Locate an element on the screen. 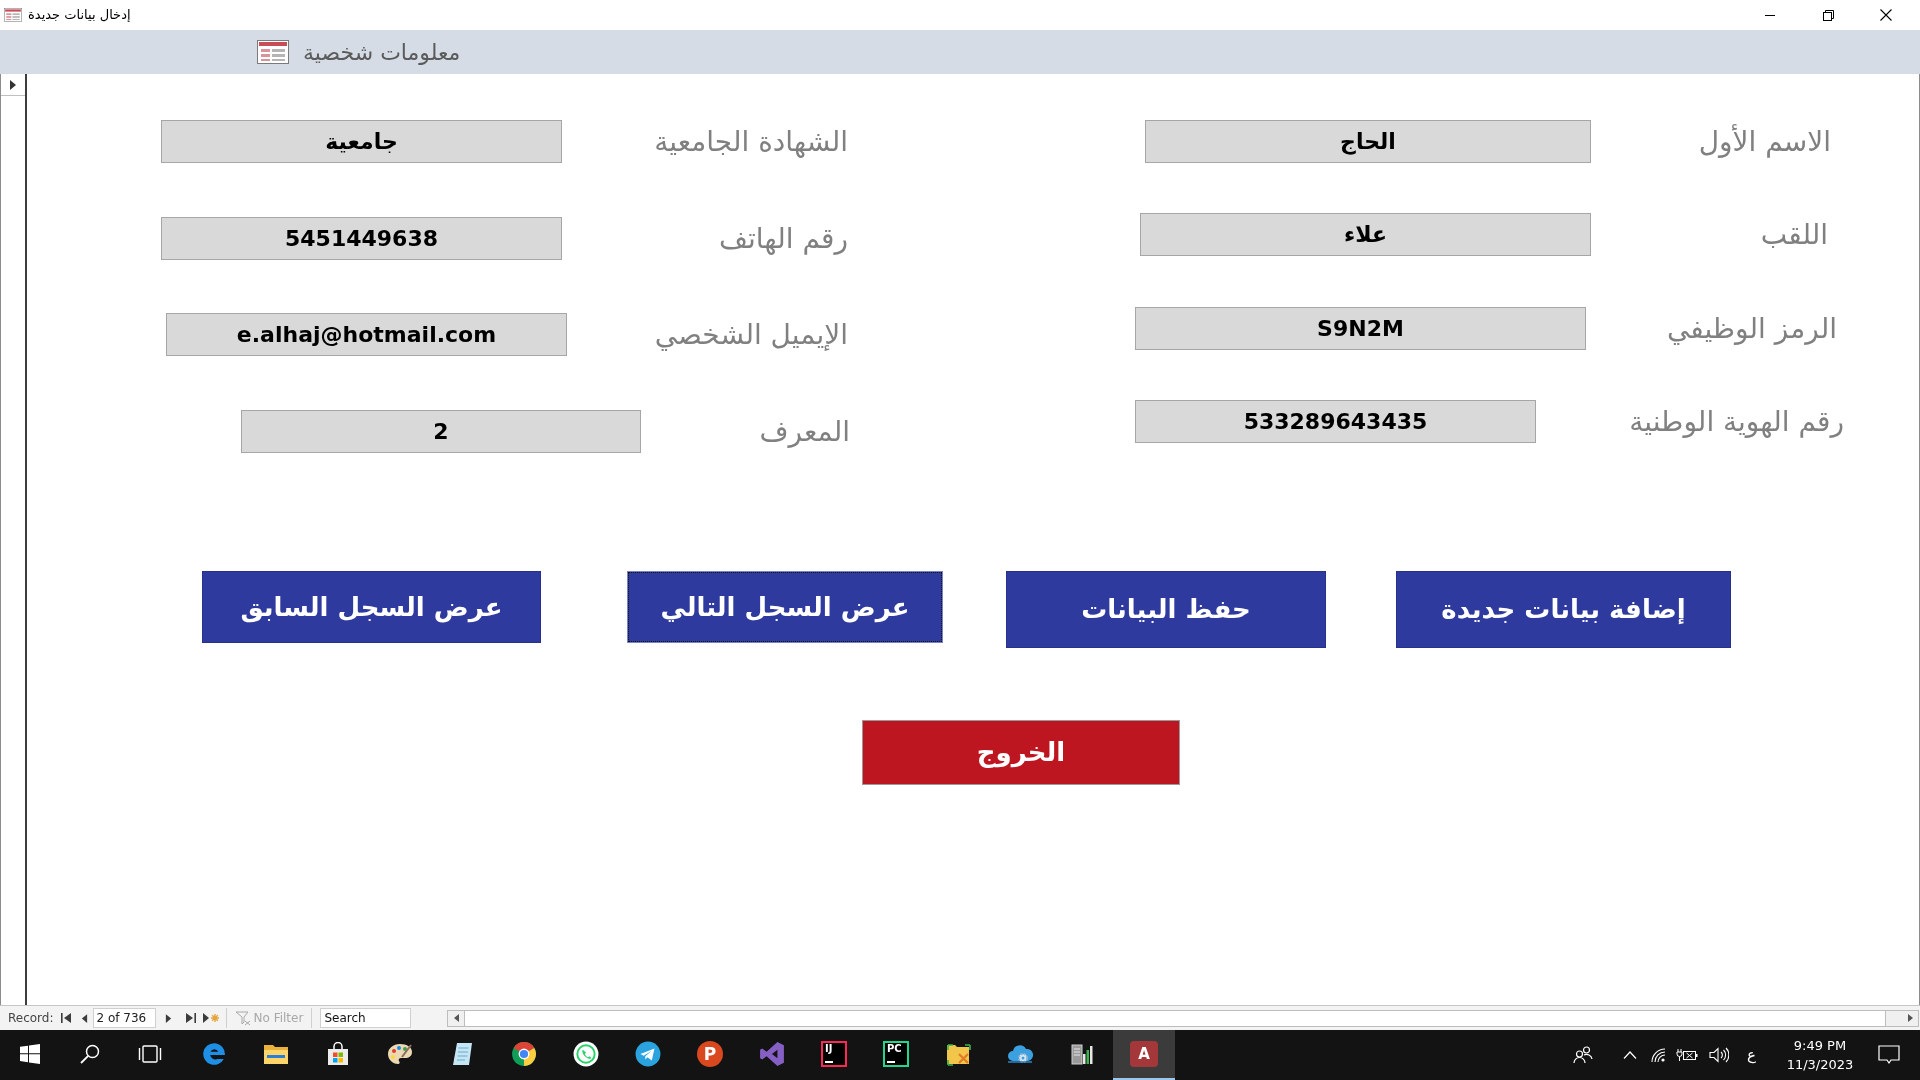 The image size is (1920, 1080). paint-palette-icon is located at coordinates (400, 1054).